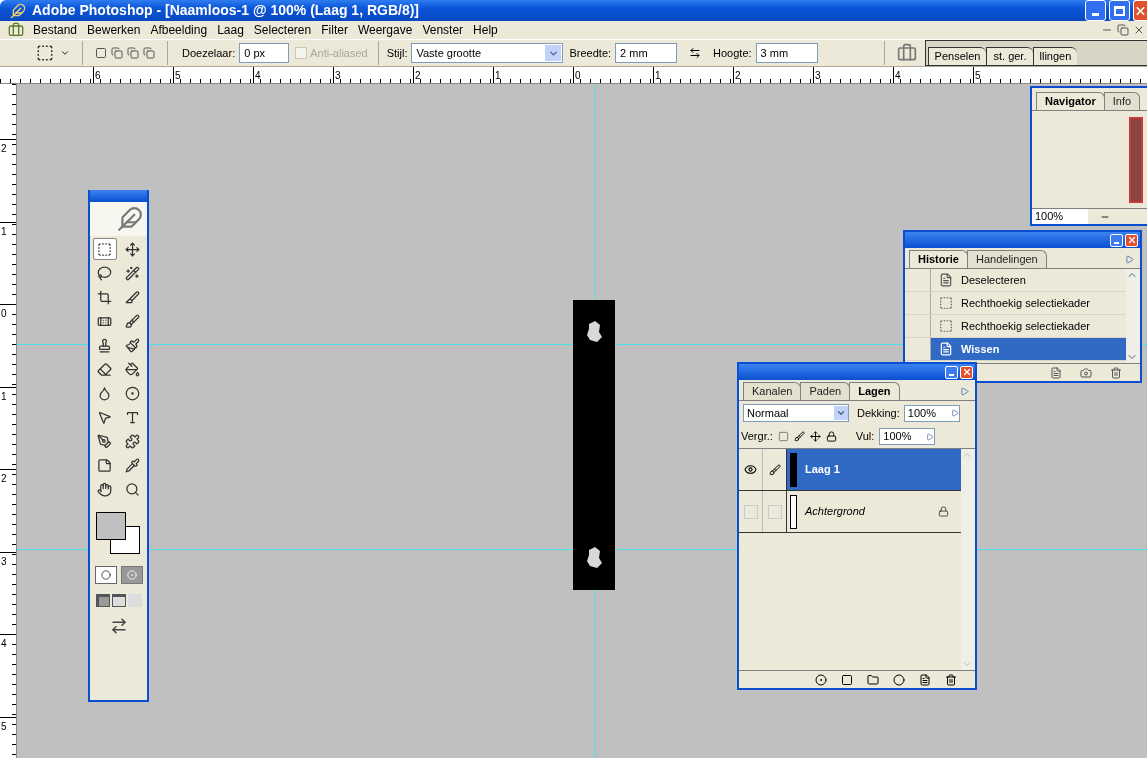 The width and height of the screenshot is (1147, 758). What do you see at coordinates (786, 53) in the screenshot?
I see `height-field: 3 mm` at bounding box center [786, 53].